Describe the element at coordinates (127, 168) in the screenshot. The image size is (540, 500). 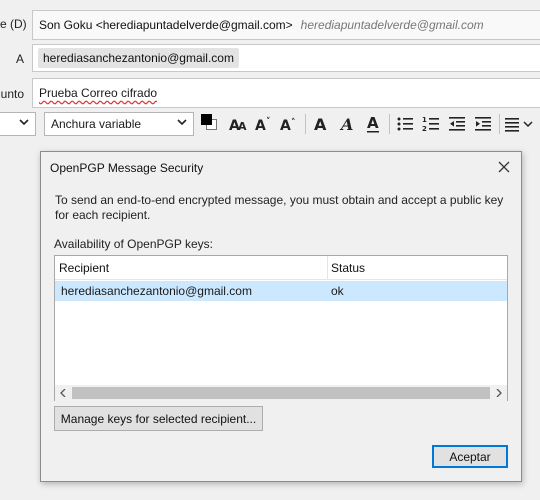
I see `dialog-title: OpenPGP Message Security` at that location.